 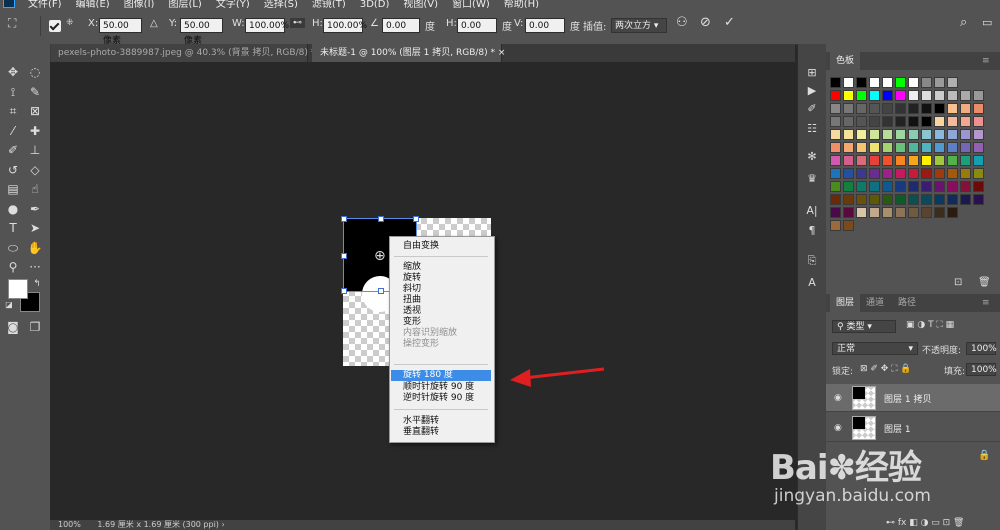 I want to click on status-arrow-icon: ›, so click(x=222, y=524).